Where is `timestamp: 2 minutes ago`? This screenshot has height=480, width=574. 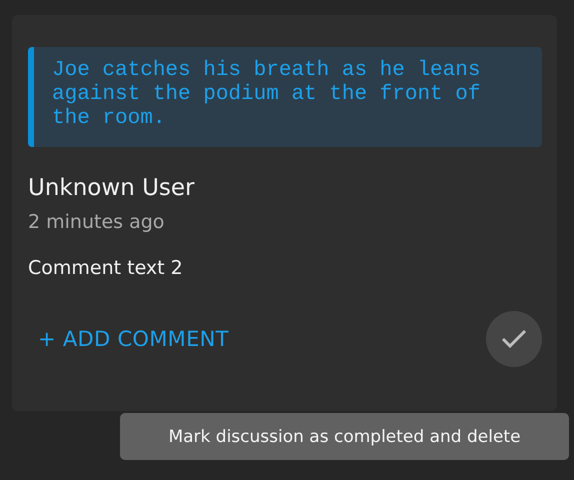
timestamp: 2 minutes ago is located at coordinates (97, 222).